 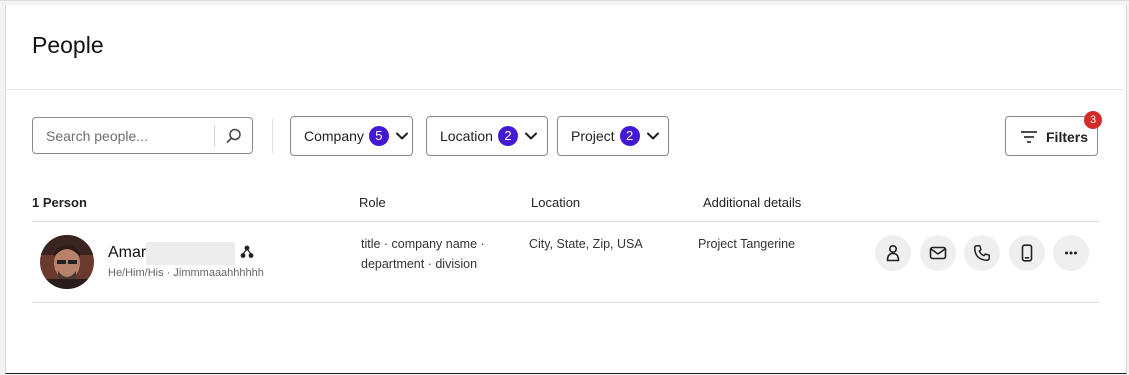 I want to click on location-filter-label: Location, so click(x=466, y=136).